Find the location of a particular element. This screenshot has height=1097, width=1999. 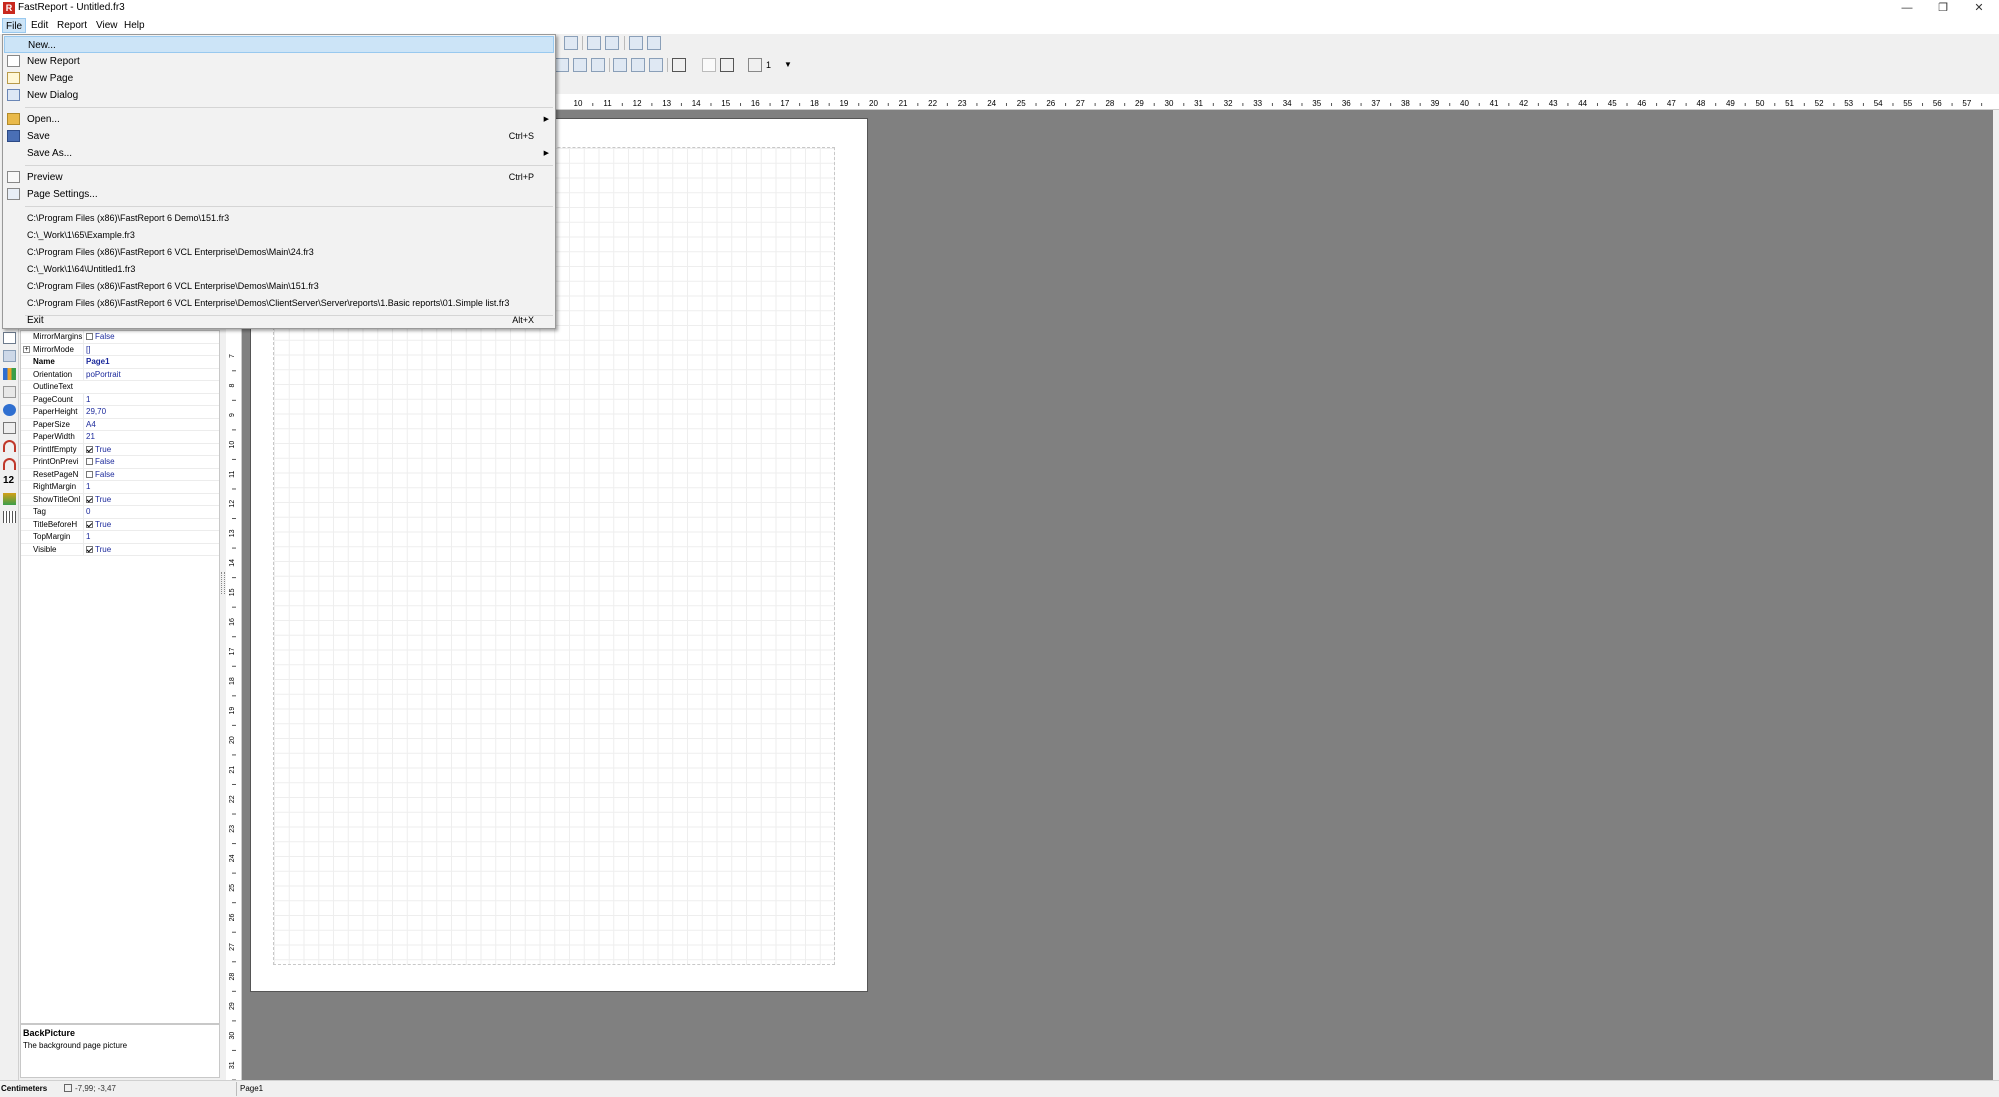

menu-preview: Preview Ctrl+P is located at coordinates (279, 177).